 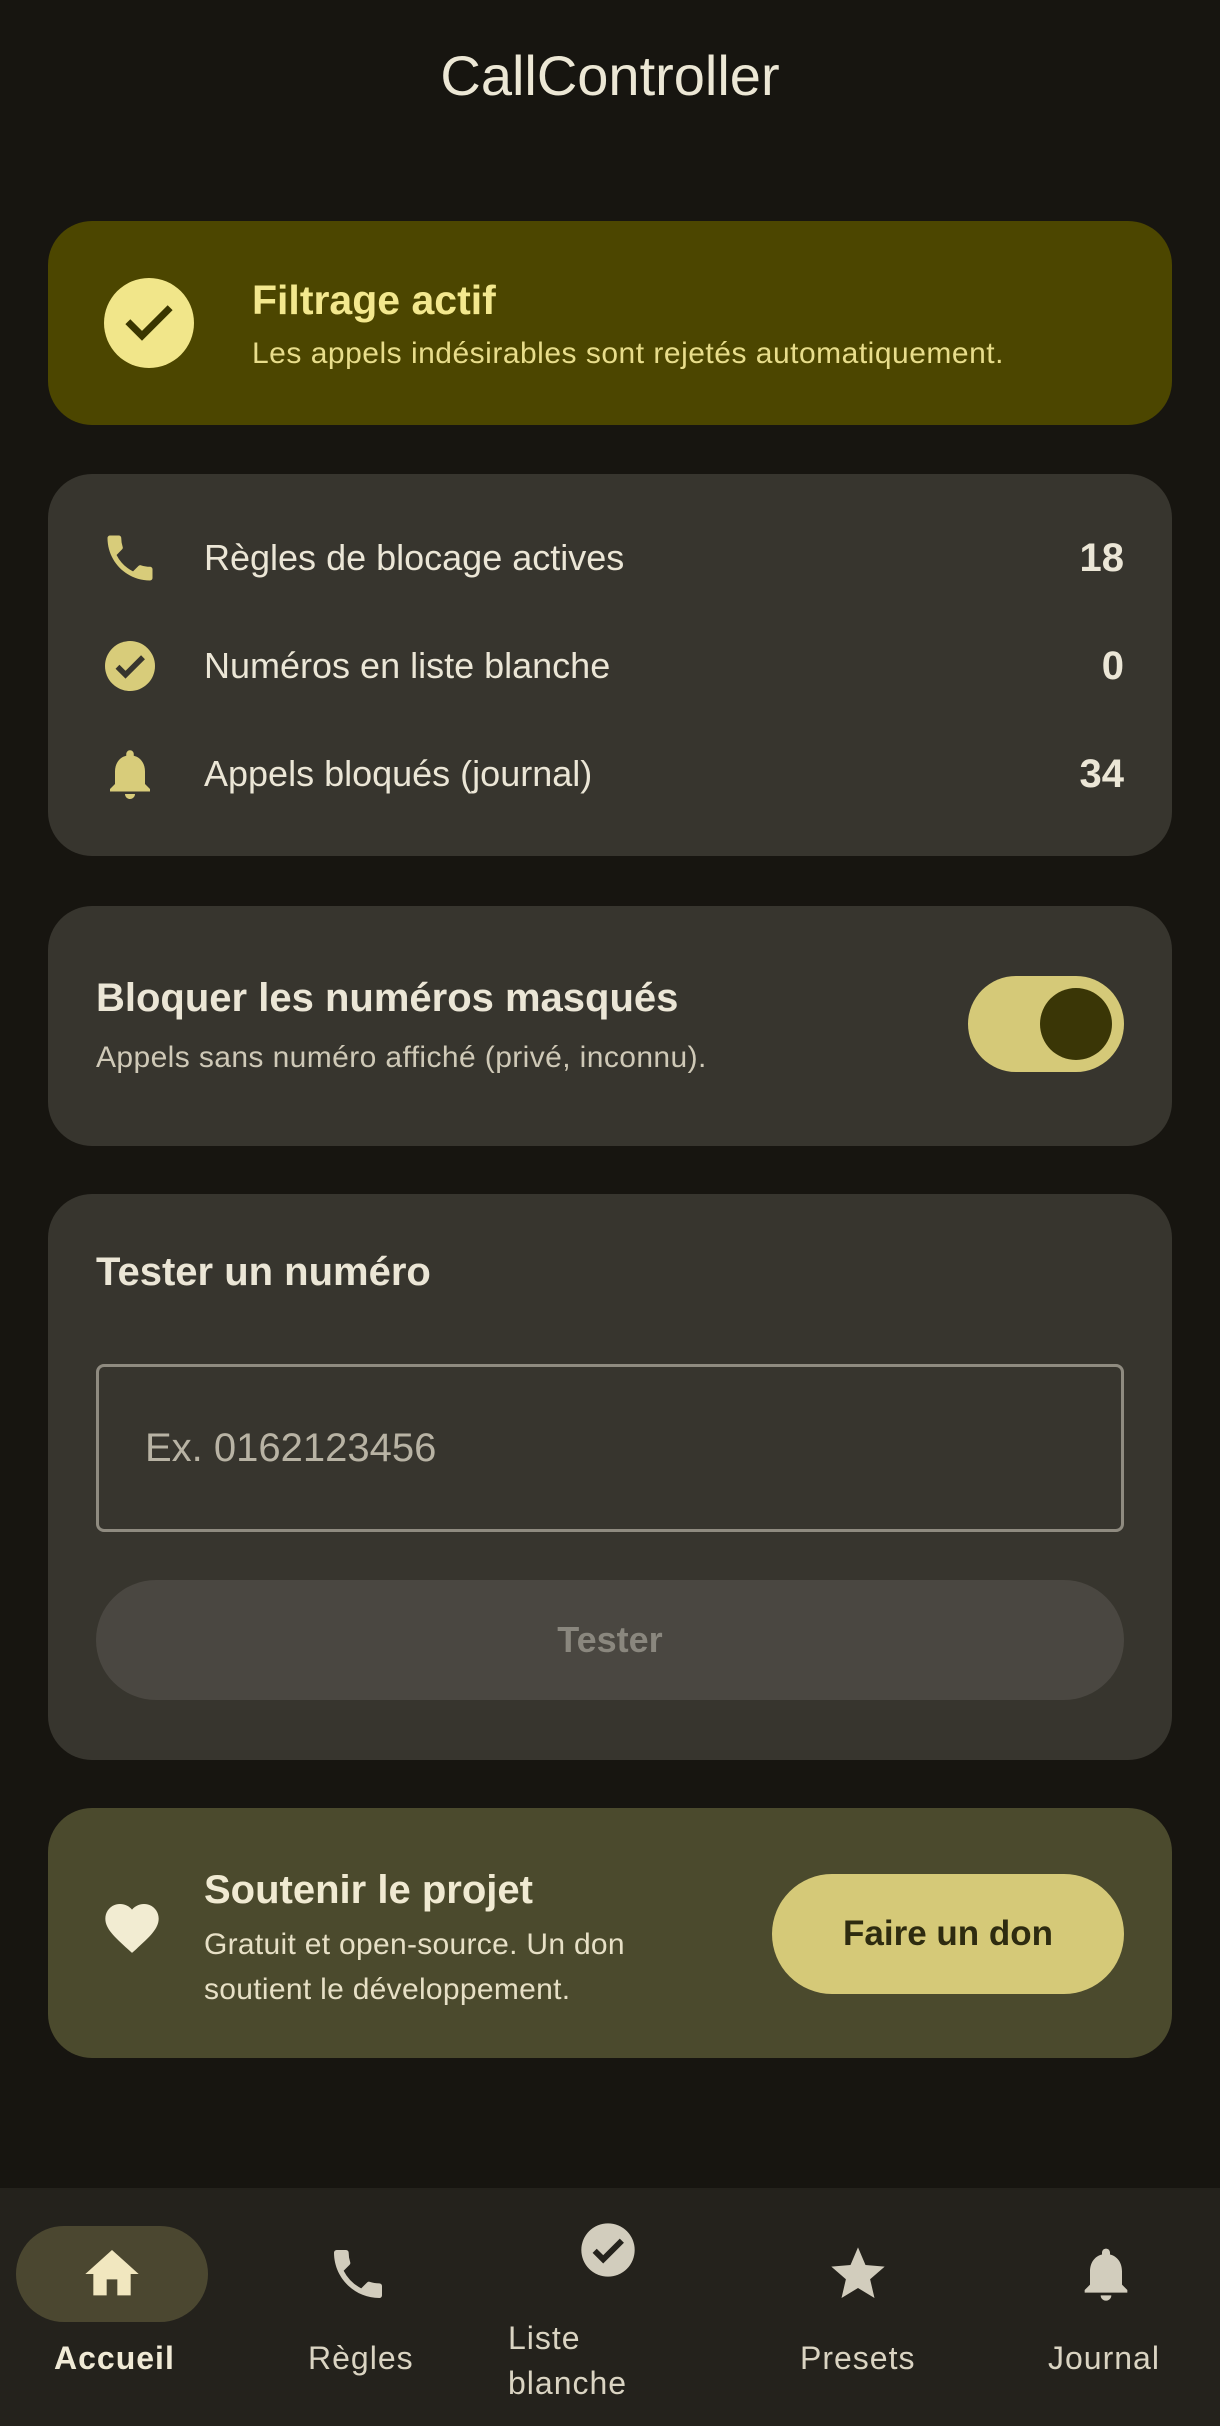 I want to click on nav-label: Journal, so click(x=1104, y=2358).